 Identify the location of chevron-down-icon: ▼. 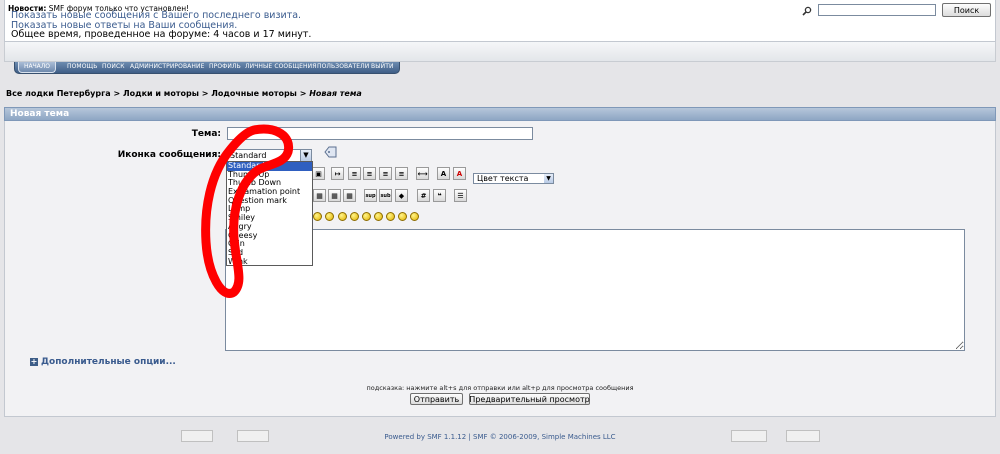
(548, 178).